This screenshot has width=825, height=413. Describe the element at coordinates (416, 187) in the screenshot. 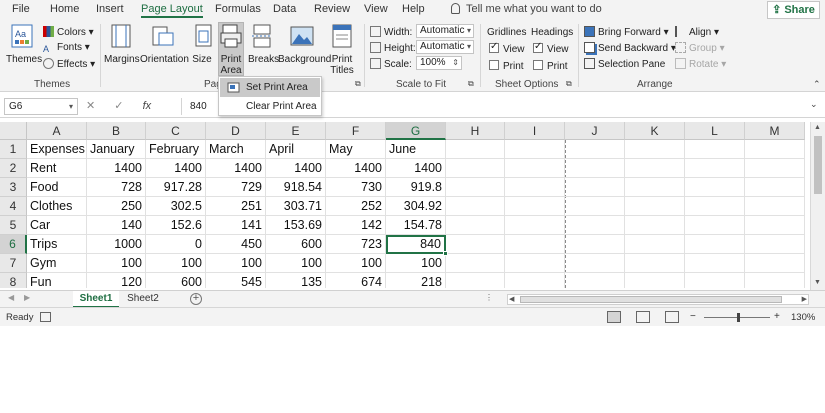

I see `table-cell: 919.8` at that location.